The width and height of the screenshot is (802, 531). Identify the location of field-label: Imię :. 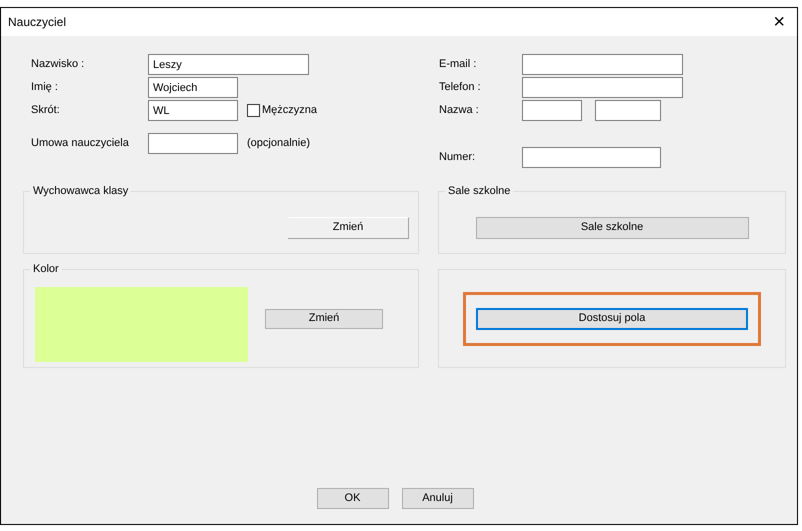
(45, 88).